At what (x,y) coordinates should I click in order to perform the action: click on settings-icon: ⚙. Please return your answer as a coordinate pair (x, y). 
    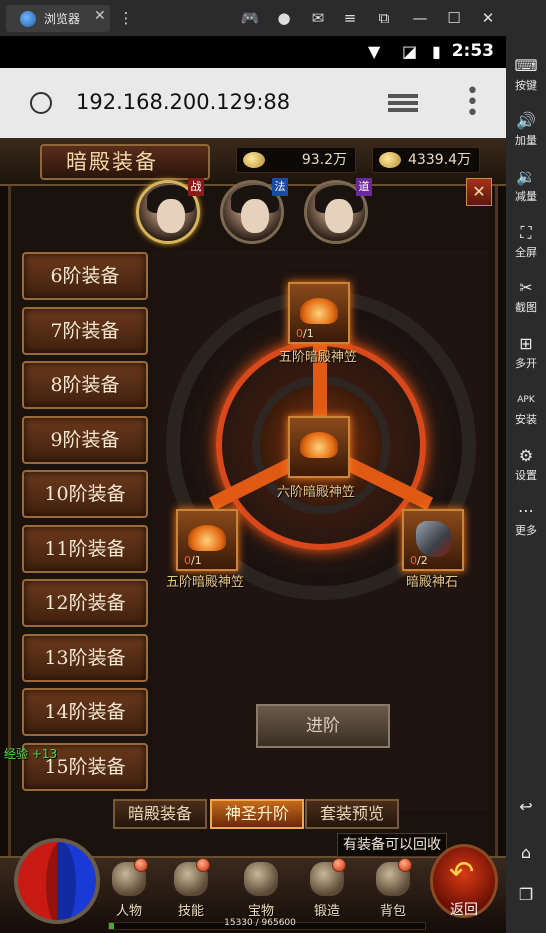
    Looking at the image, I should click on (526, 455).